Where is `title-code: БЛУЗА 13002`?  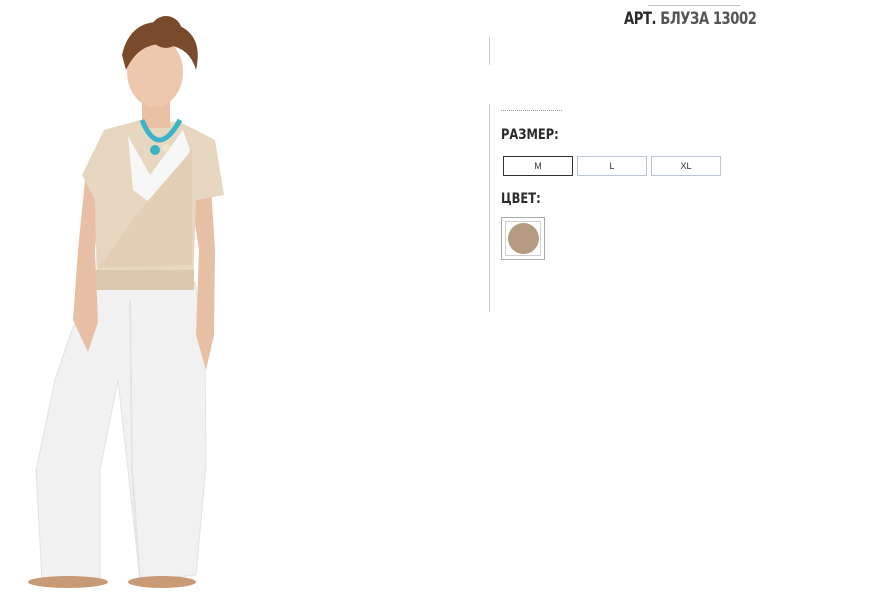 title-code: БЛУЗА 13002 is located at coordinates (708, 19).